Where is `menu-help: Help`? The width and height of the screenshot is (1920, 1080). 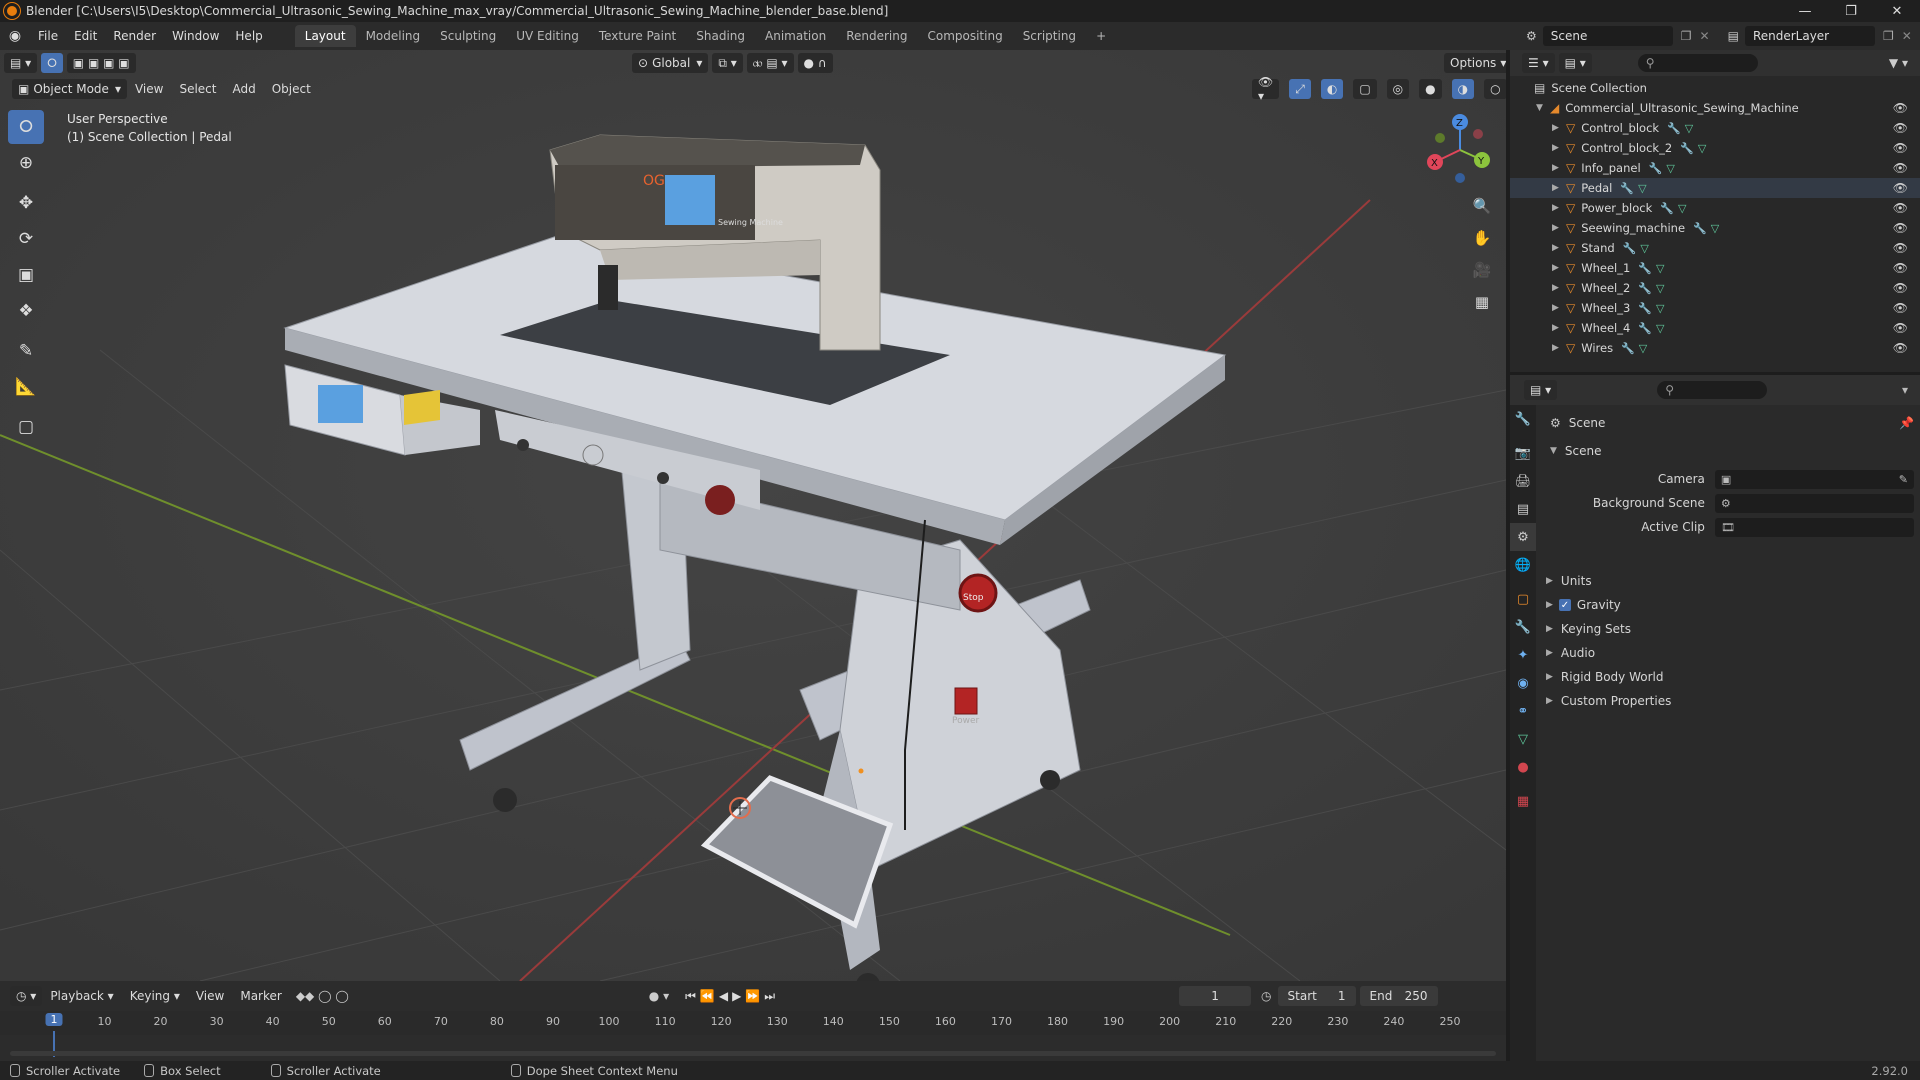 menu-help: Help is located at coordinates (248, 36).